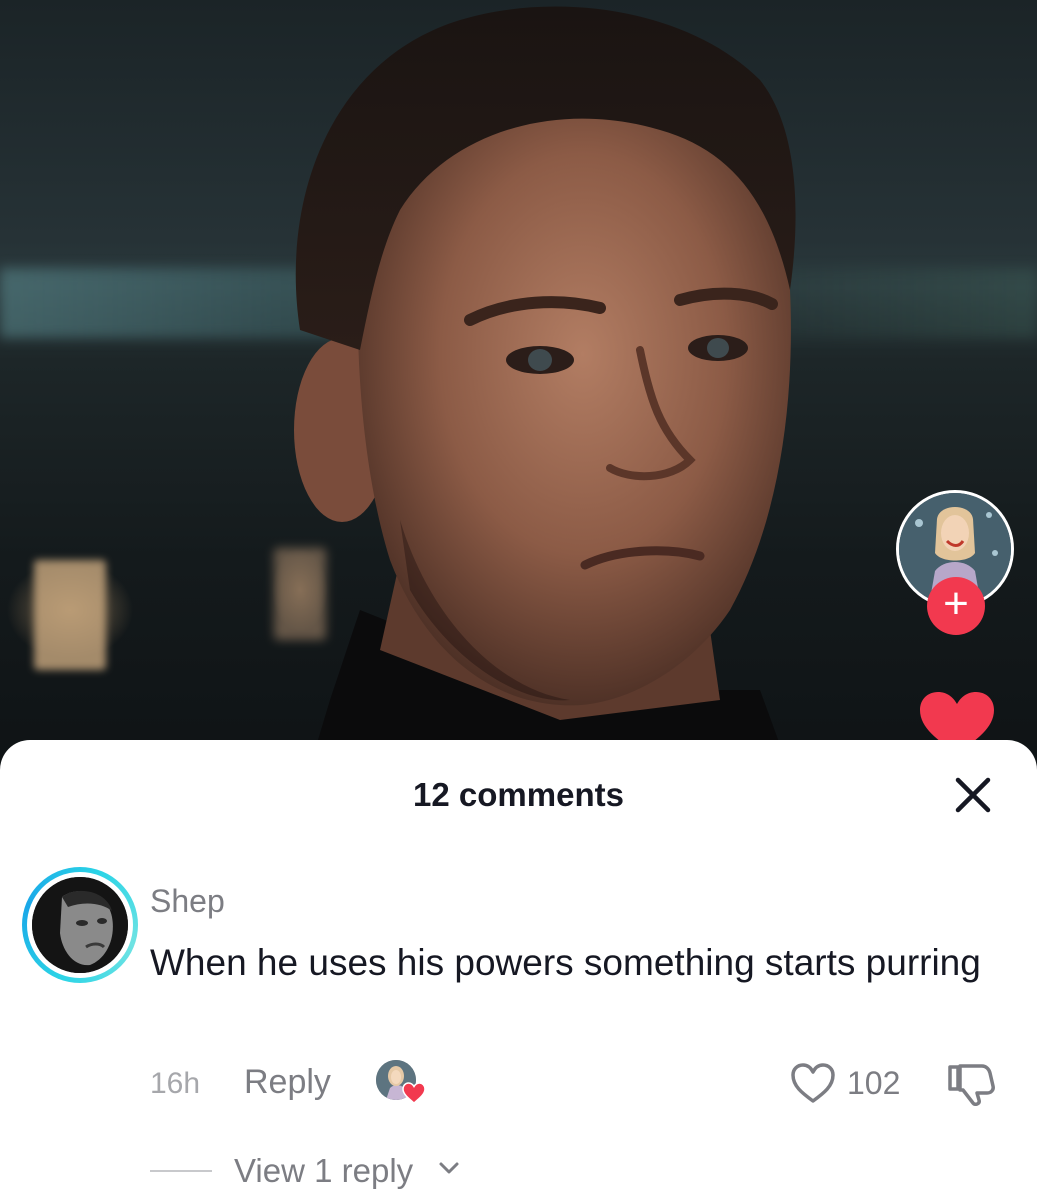 The image size is (1037, 1200). I want to click on comment-username: Shep, so click(187, 901).